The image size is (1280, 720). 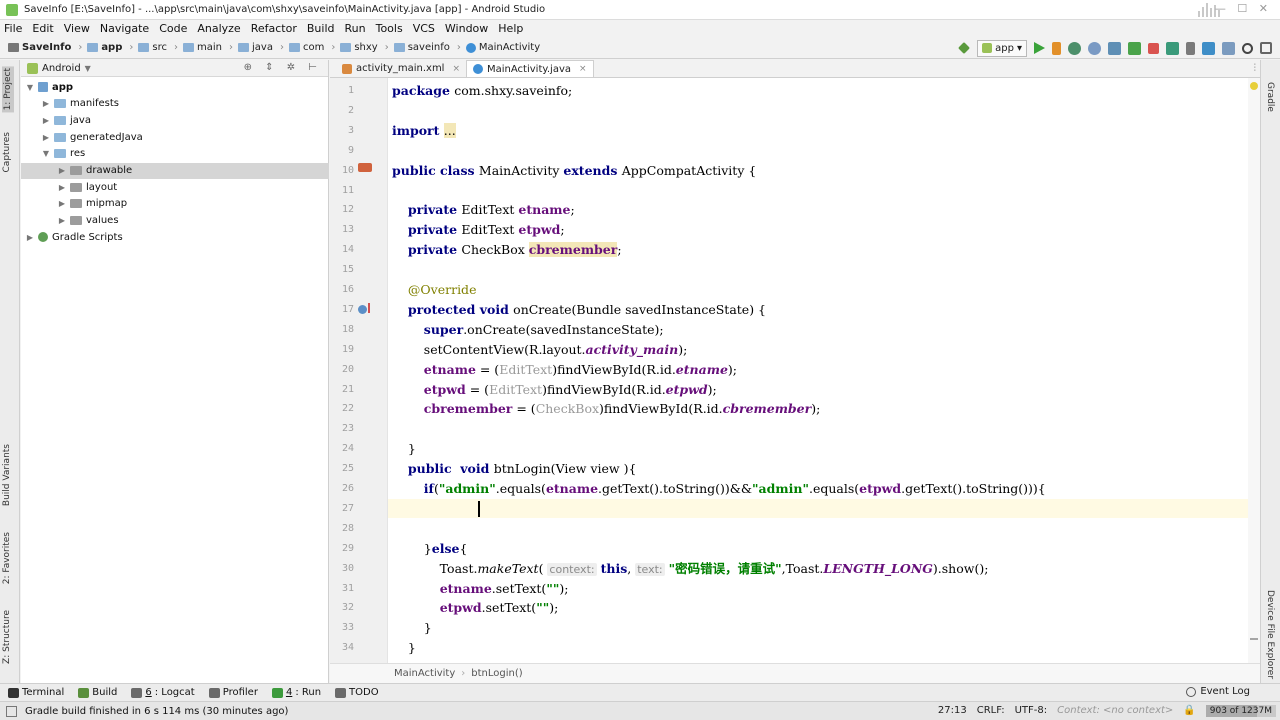 I want to click on nav-crumb: › app, so click(x=97, y=47).